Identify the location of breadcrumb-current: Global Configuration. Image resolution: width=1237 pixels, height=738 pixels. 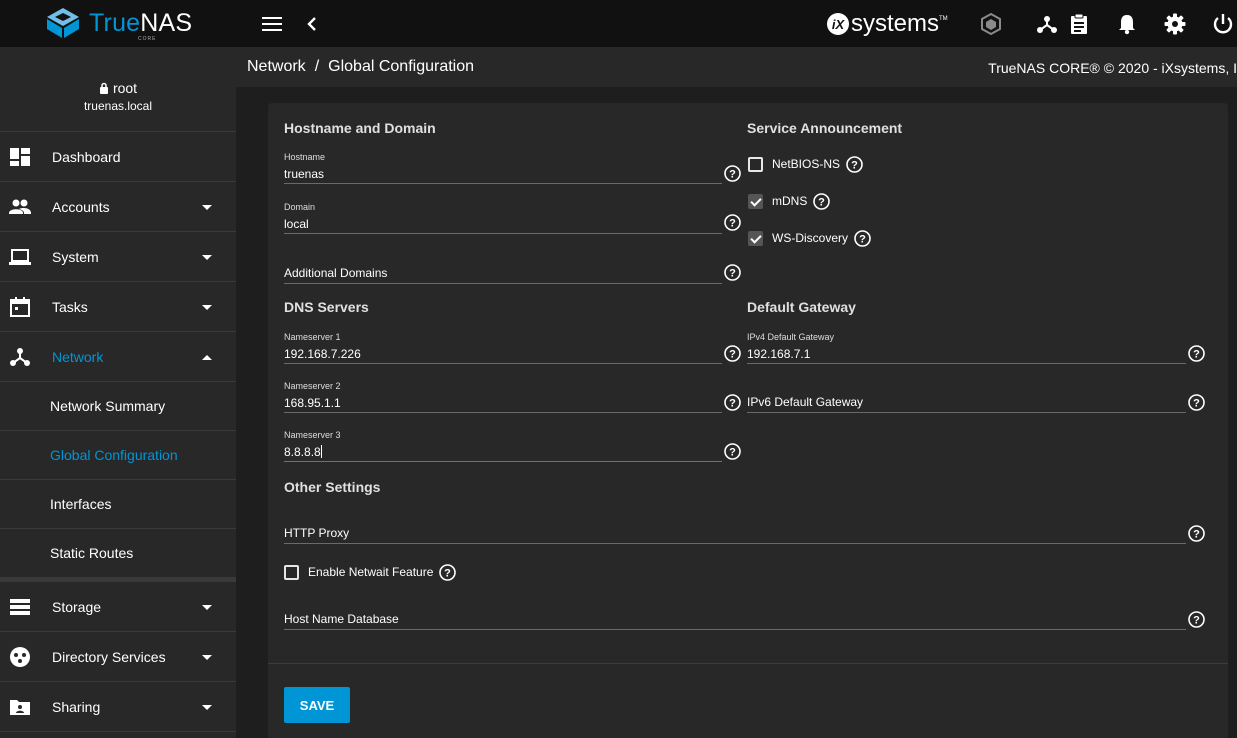
(401, 66).